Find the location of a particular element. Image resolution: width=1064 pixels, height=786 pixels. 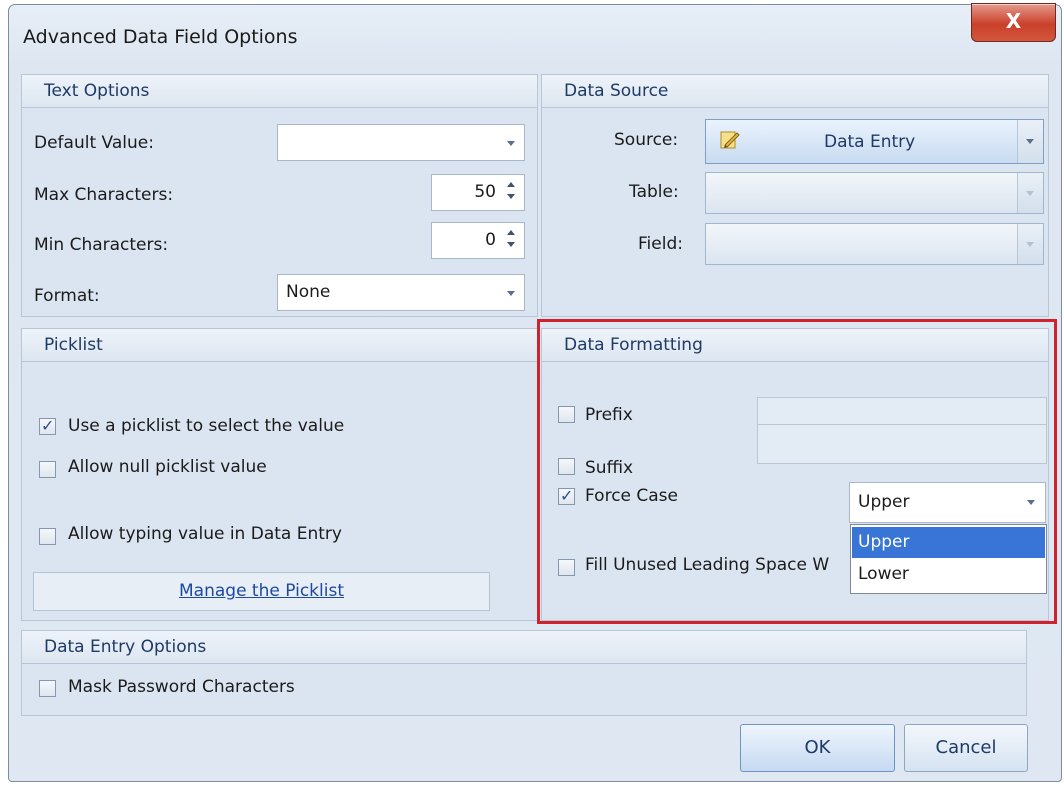

field-dropdown-button is located at coordinates (1030, 244).